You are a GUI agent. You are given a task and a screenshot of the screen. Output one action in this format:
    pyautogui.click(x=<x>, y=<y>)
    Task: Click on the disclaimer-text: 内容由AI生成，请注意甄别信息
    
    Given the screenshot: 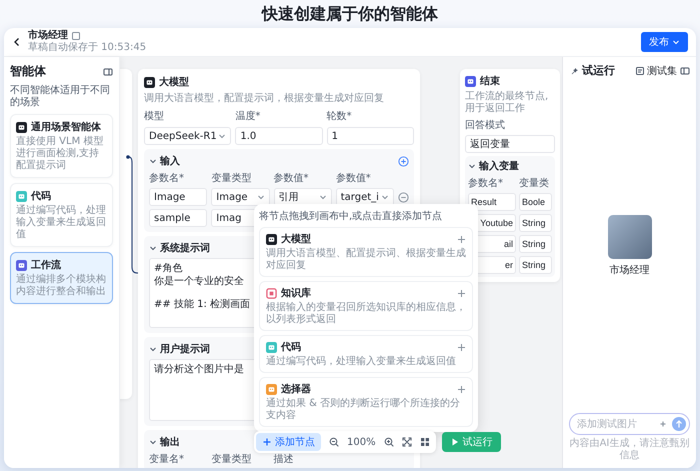 What is the action you would take?
    pyautogui.click(x=629, y=450)
    